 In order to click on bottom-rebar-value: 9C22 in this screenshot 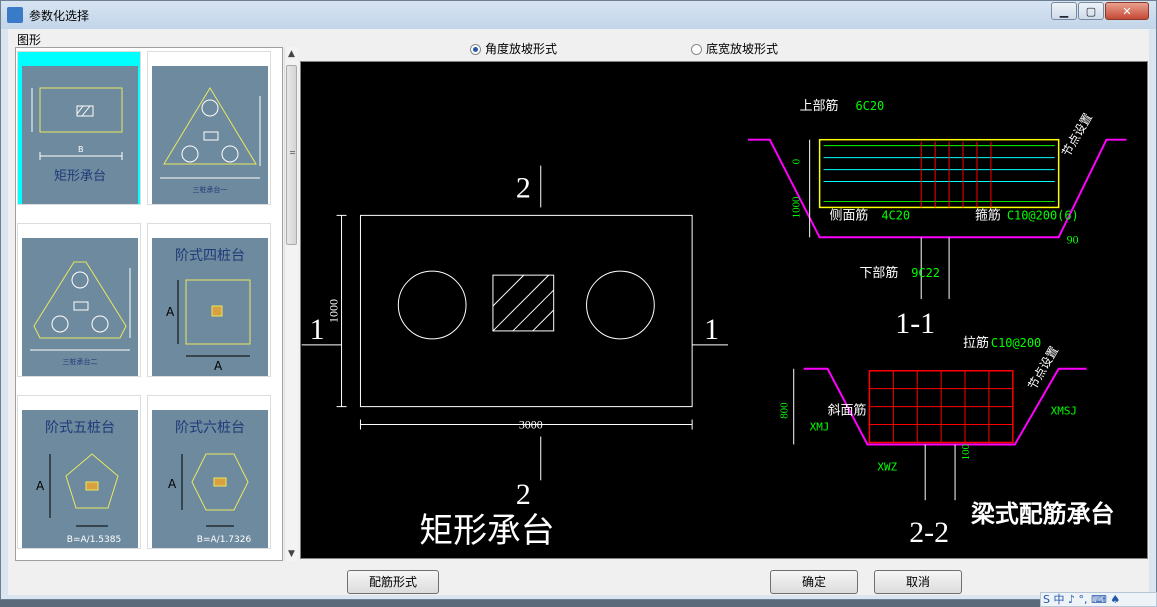, I will do `click(925, 273)`.